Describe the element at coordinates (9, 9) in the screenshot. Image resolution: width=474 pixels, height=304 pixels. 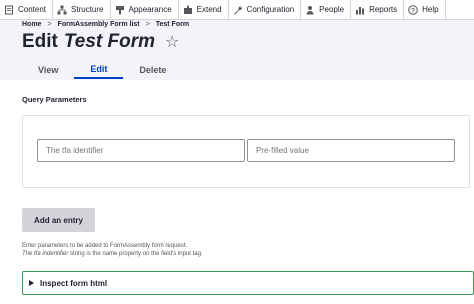
I see `content-icon` at that location.